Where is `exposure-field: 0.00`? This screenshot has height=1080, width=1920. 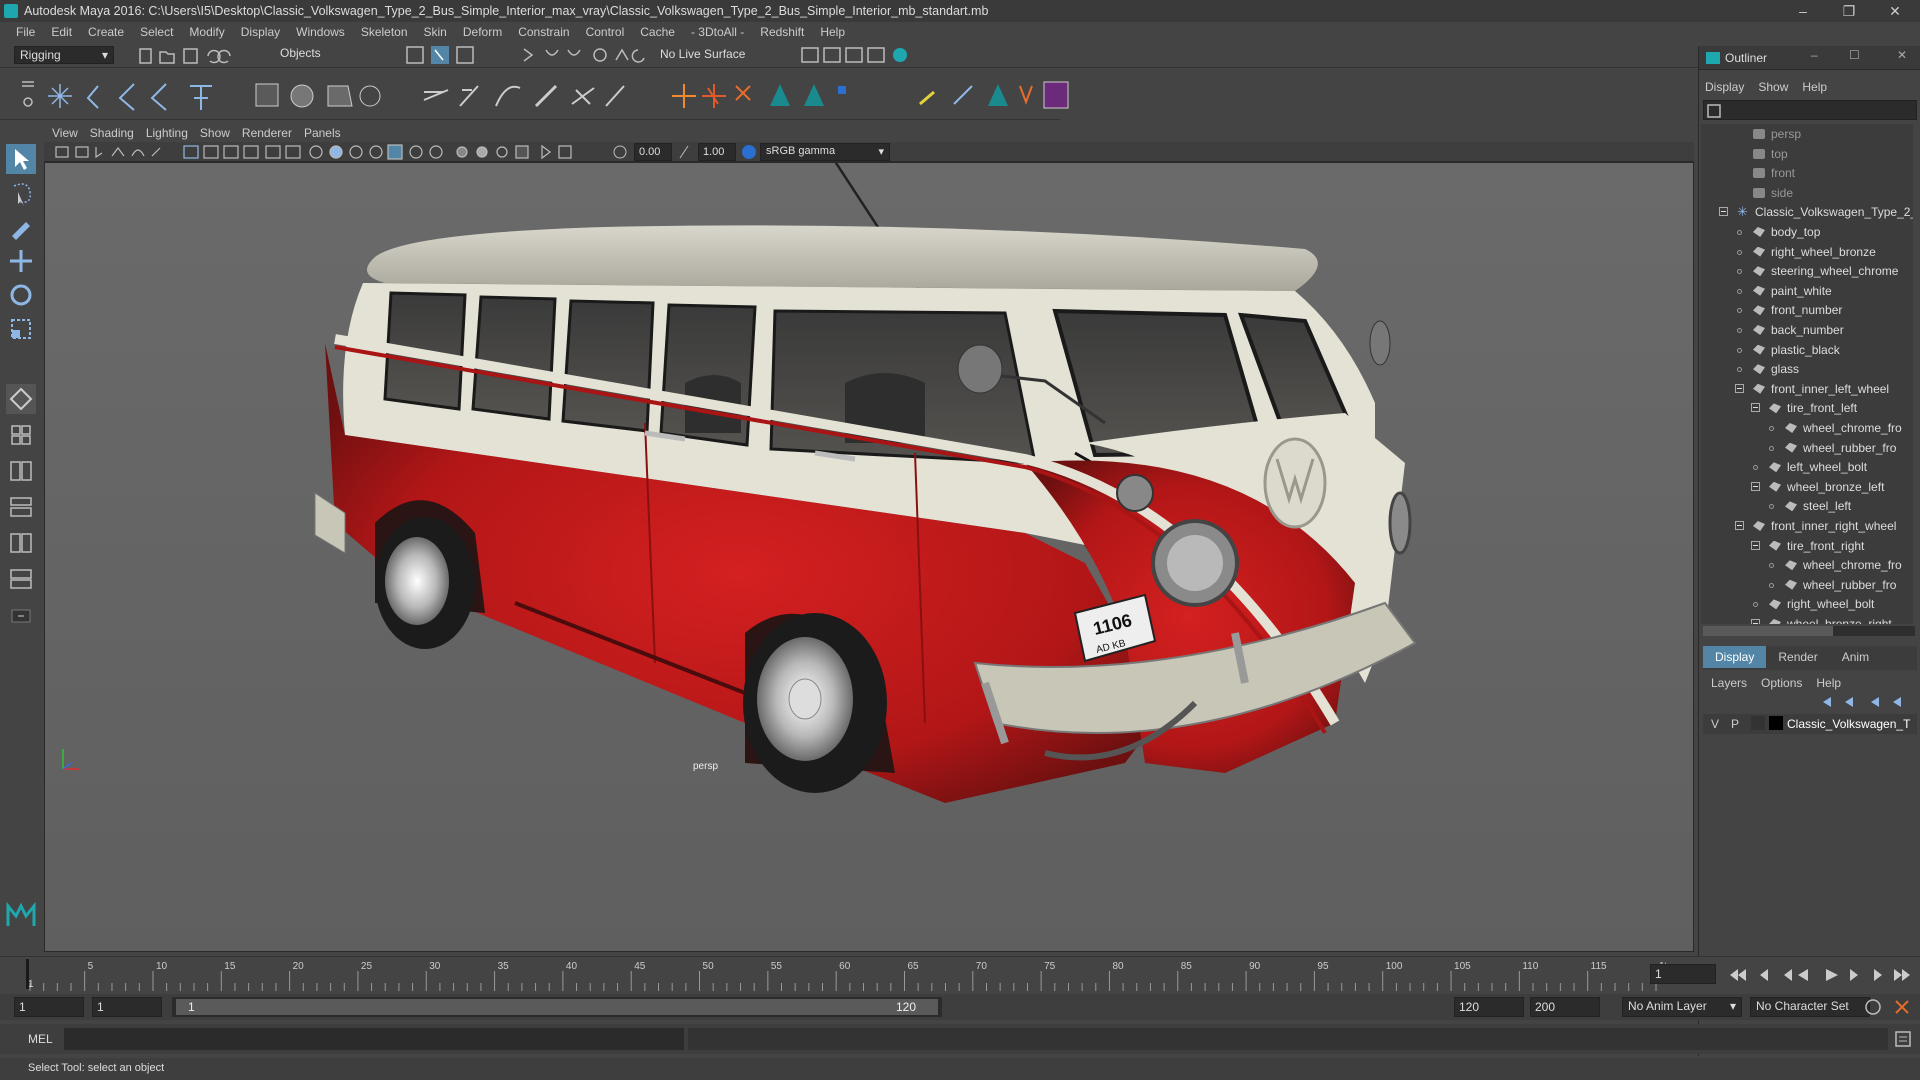 exposure-field: 0.00 is located at coordinates (653, 152).